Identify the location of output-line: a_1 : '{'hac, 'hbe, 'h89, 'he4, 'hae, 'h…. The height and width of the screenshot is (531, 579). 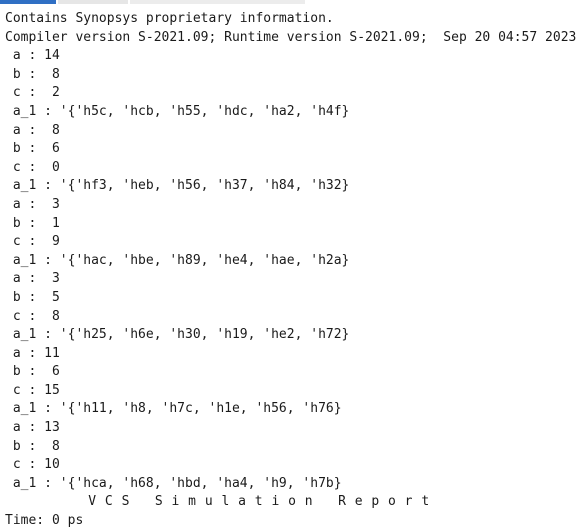
(177, 260).